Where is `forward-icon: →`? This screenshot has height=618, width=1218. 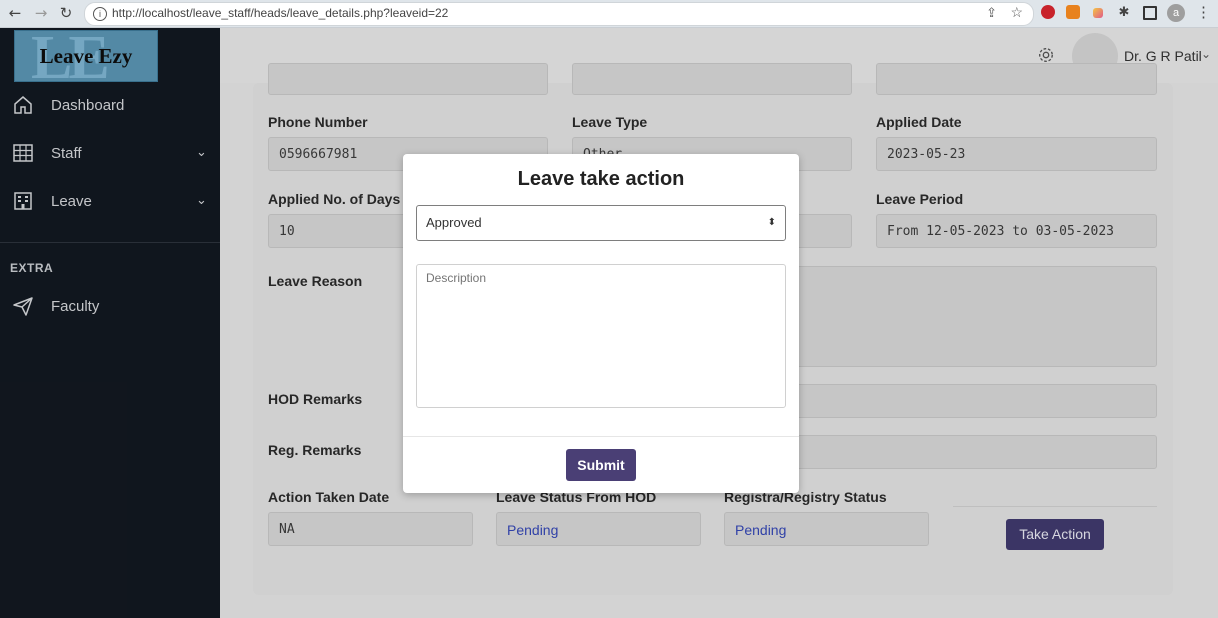 forward-icon: → is located at coordinates (41, 13).